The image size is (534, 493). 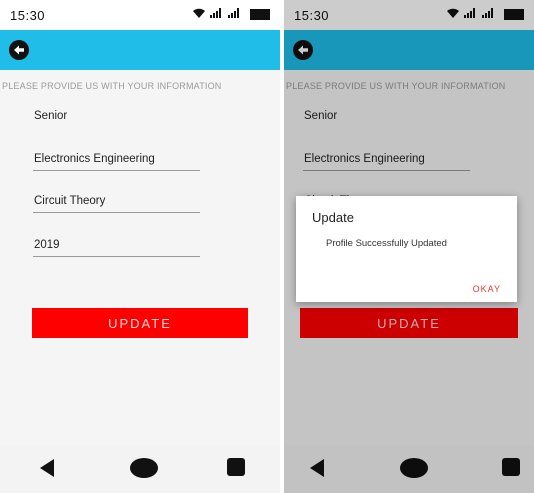 What do you see at coordinates (112, 86) in the screenshot?
I see `form-instruction: PLEASE PROVIDE US WITH YOUR INFORMATION` at bounding box center [112, 86].